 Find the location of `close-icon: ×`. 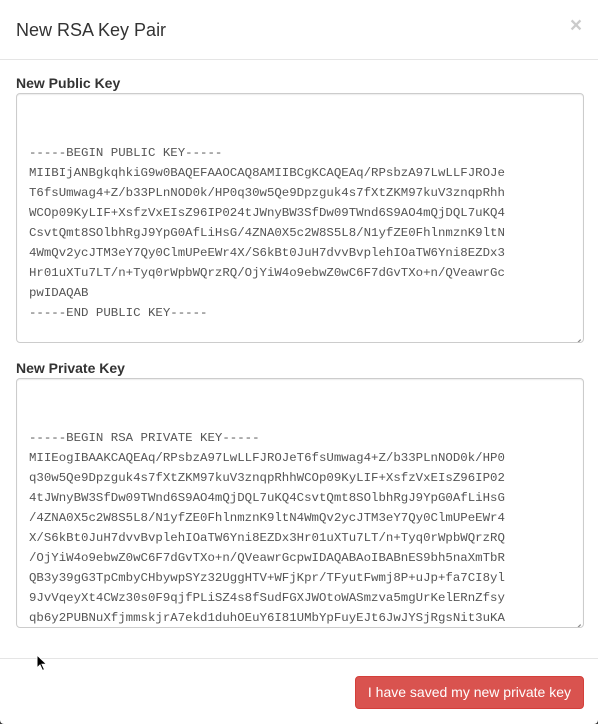

close-icon: × is located at coordinates (576, 26).